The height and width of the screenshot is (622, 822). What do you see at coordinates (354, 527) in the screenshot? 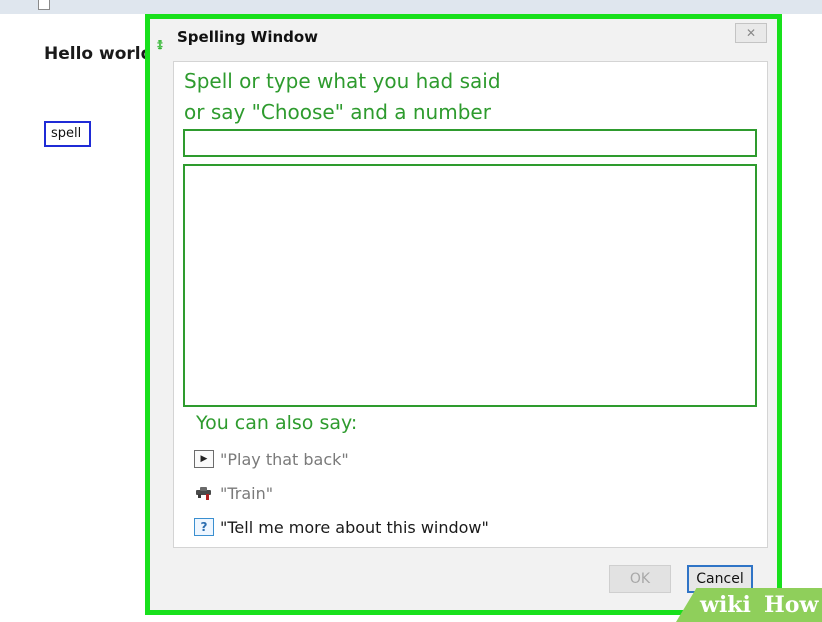
I see `command-label: "Tell me more about this window"` at bounding box center [354, 527].